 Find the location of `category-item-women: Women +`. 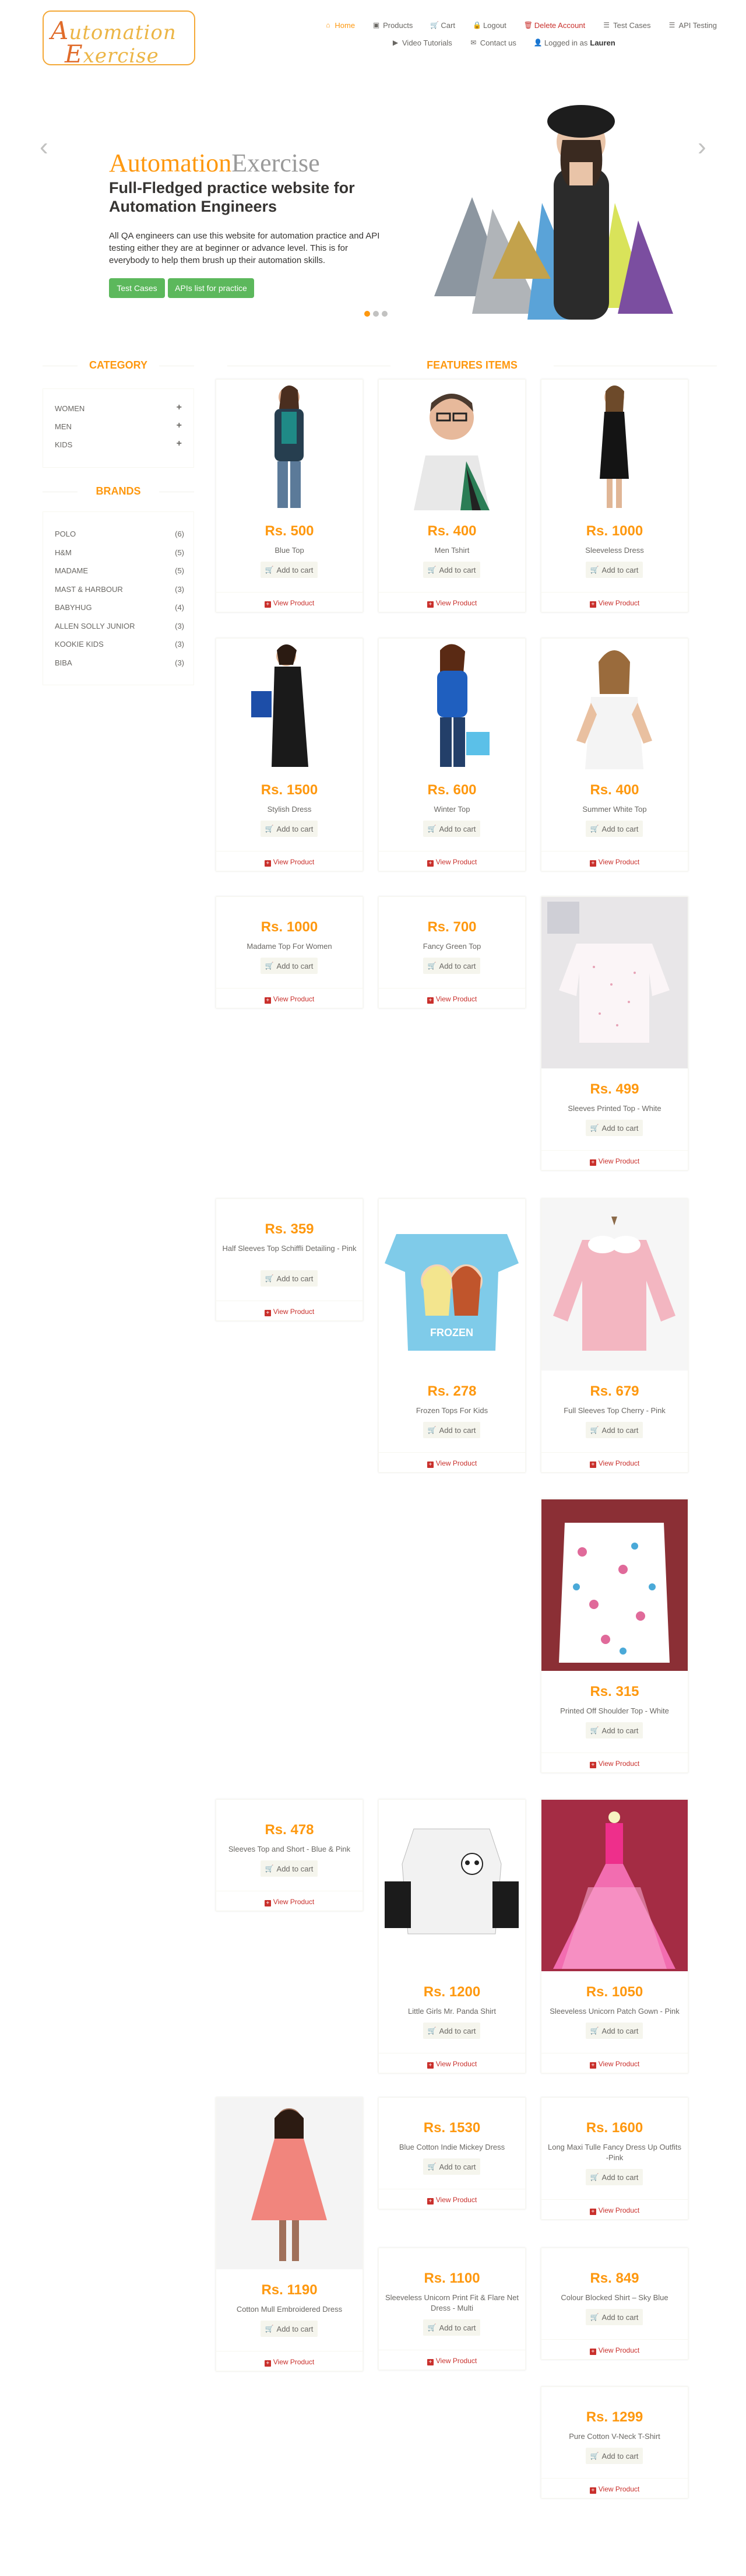

category-item-women: Women + is located at coordinates (119, 407).